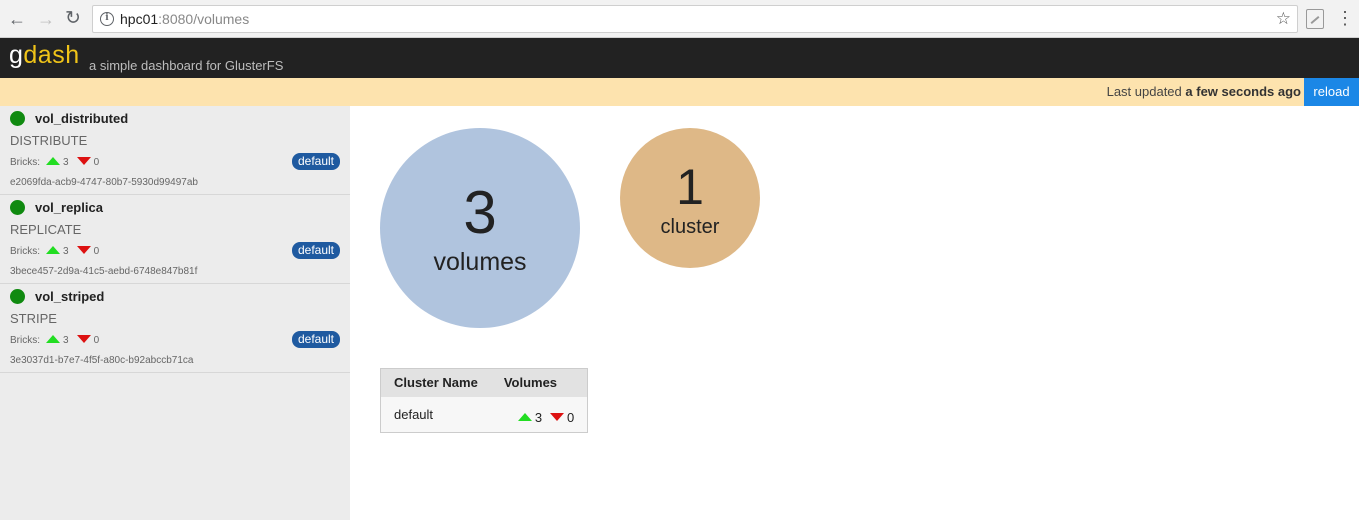 The width and height of the screenshot is (1359, 520). What do you see at coordinates (17, 19) in the screenshot?
I see `back-arrow-icon: ←` at bounding box center [17, 19].